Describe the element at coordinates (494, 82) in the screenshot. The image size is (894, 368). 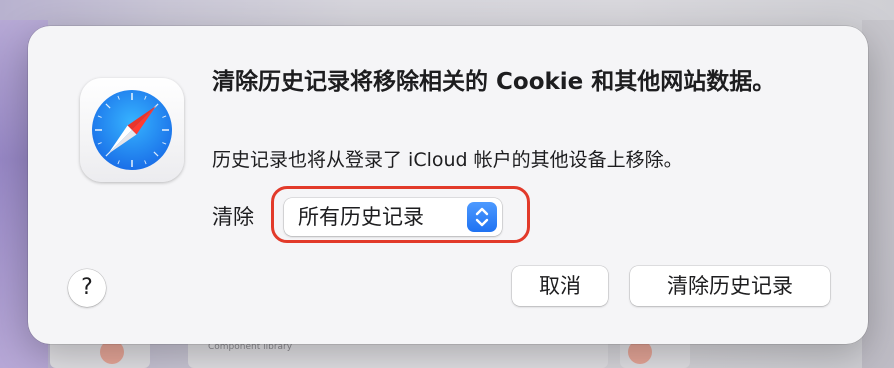
I see `dialog-title: 清除历史记录将移除相关的 Cookie 和其他网站数据。` at that location.